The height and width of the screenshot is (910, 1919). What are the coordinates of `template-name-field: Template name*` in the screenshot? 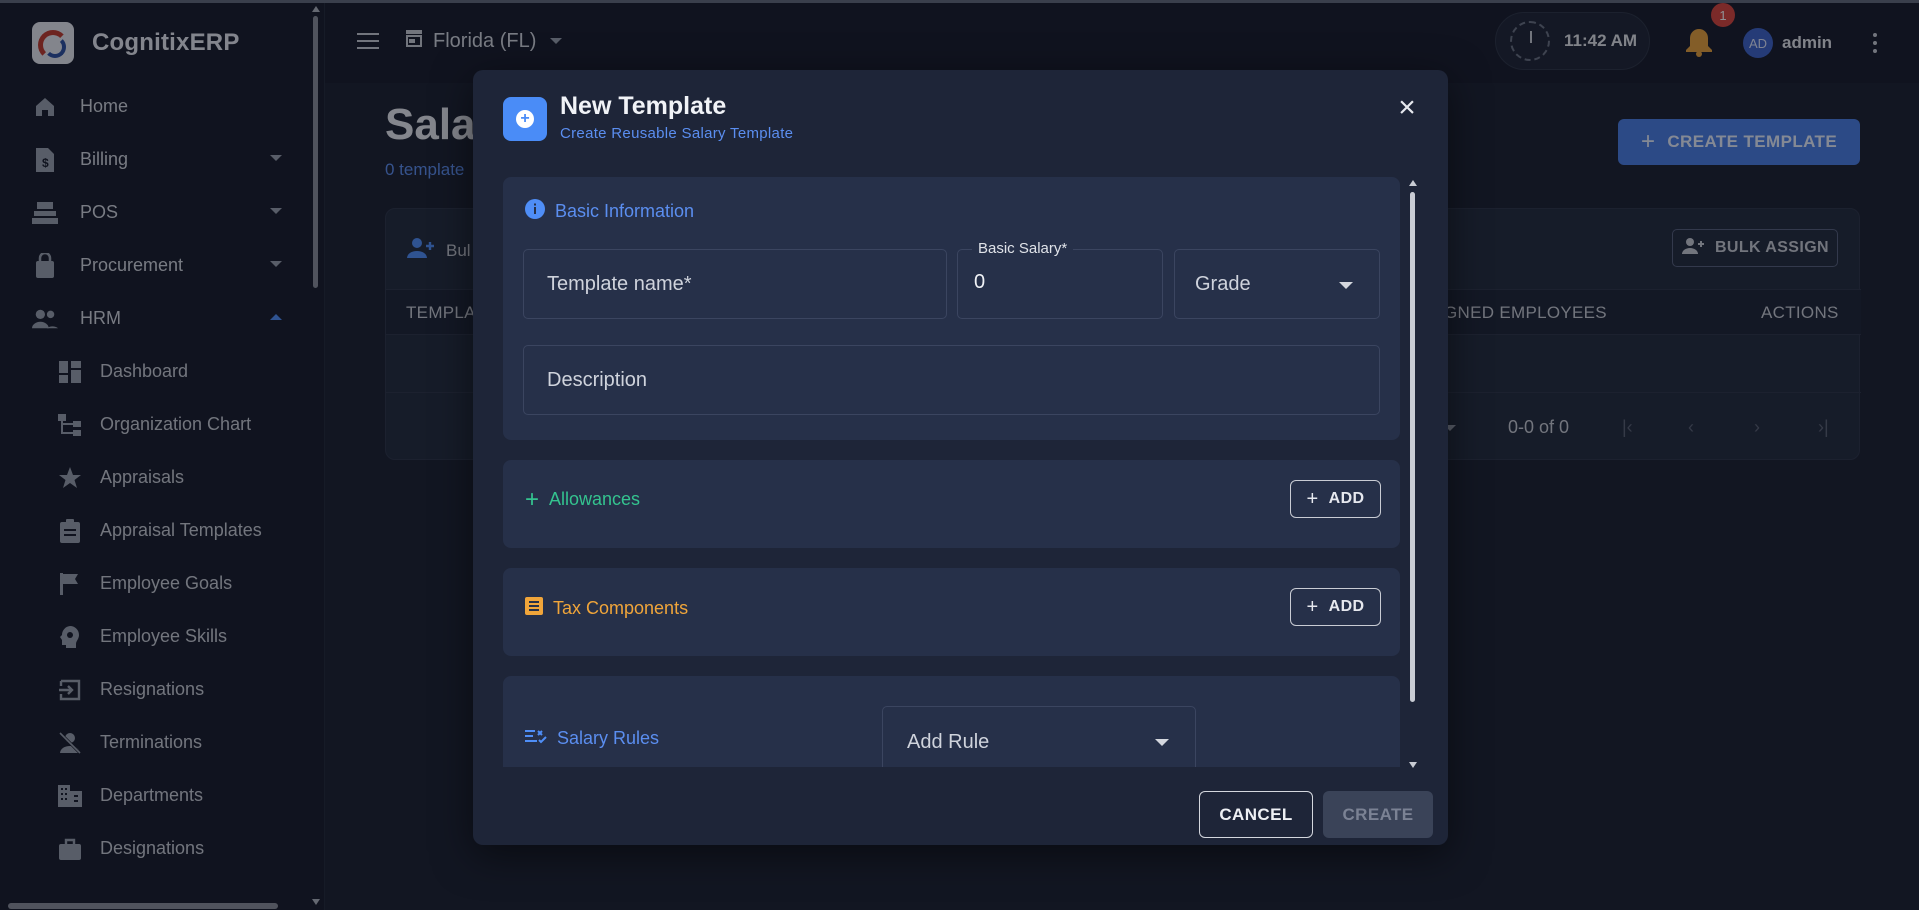 It's located at (735, 284).